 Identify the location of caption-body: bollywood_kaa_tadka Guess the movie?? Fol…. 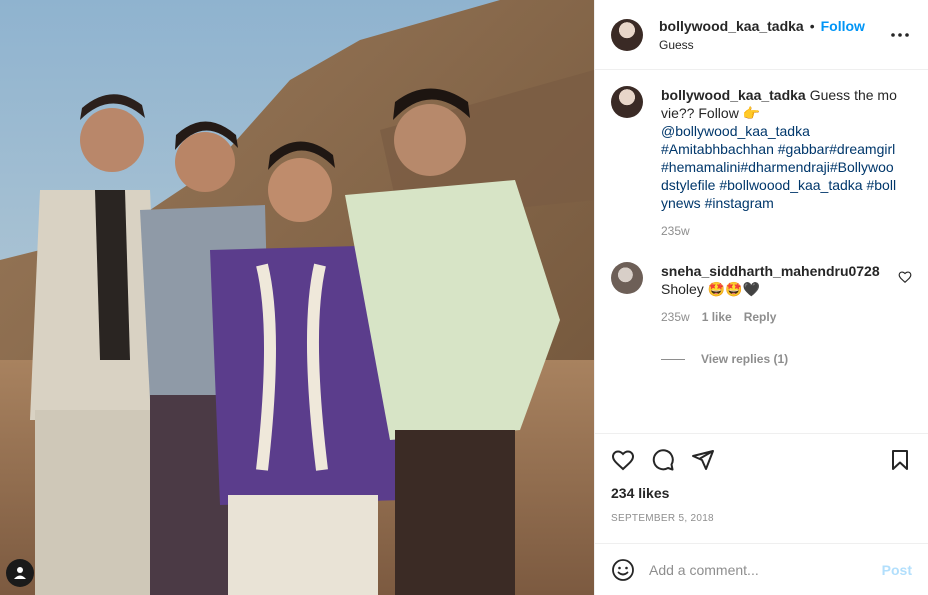
(781, 163).